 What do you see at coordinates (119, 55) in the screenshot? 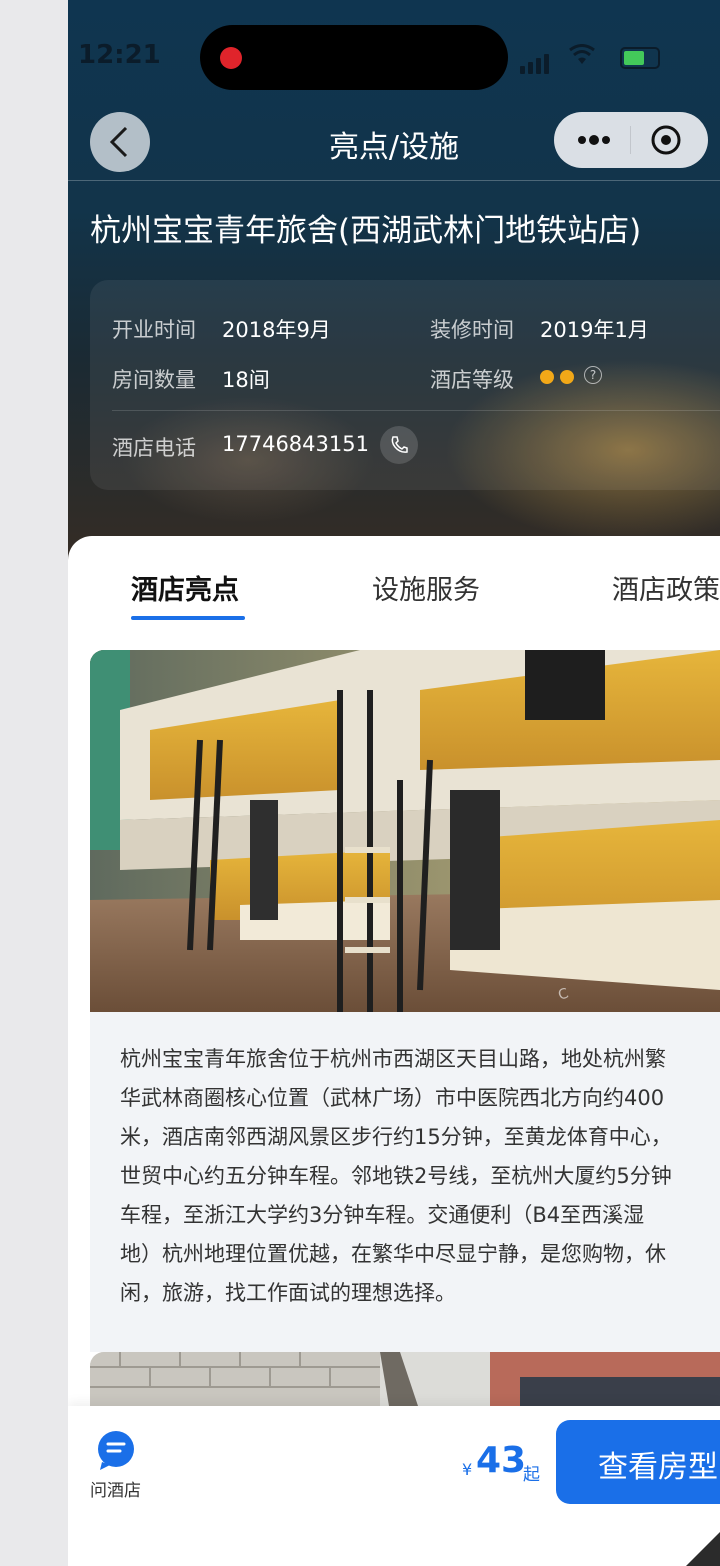
I see `status-time: 12:21` at bounding box center [119, 55].